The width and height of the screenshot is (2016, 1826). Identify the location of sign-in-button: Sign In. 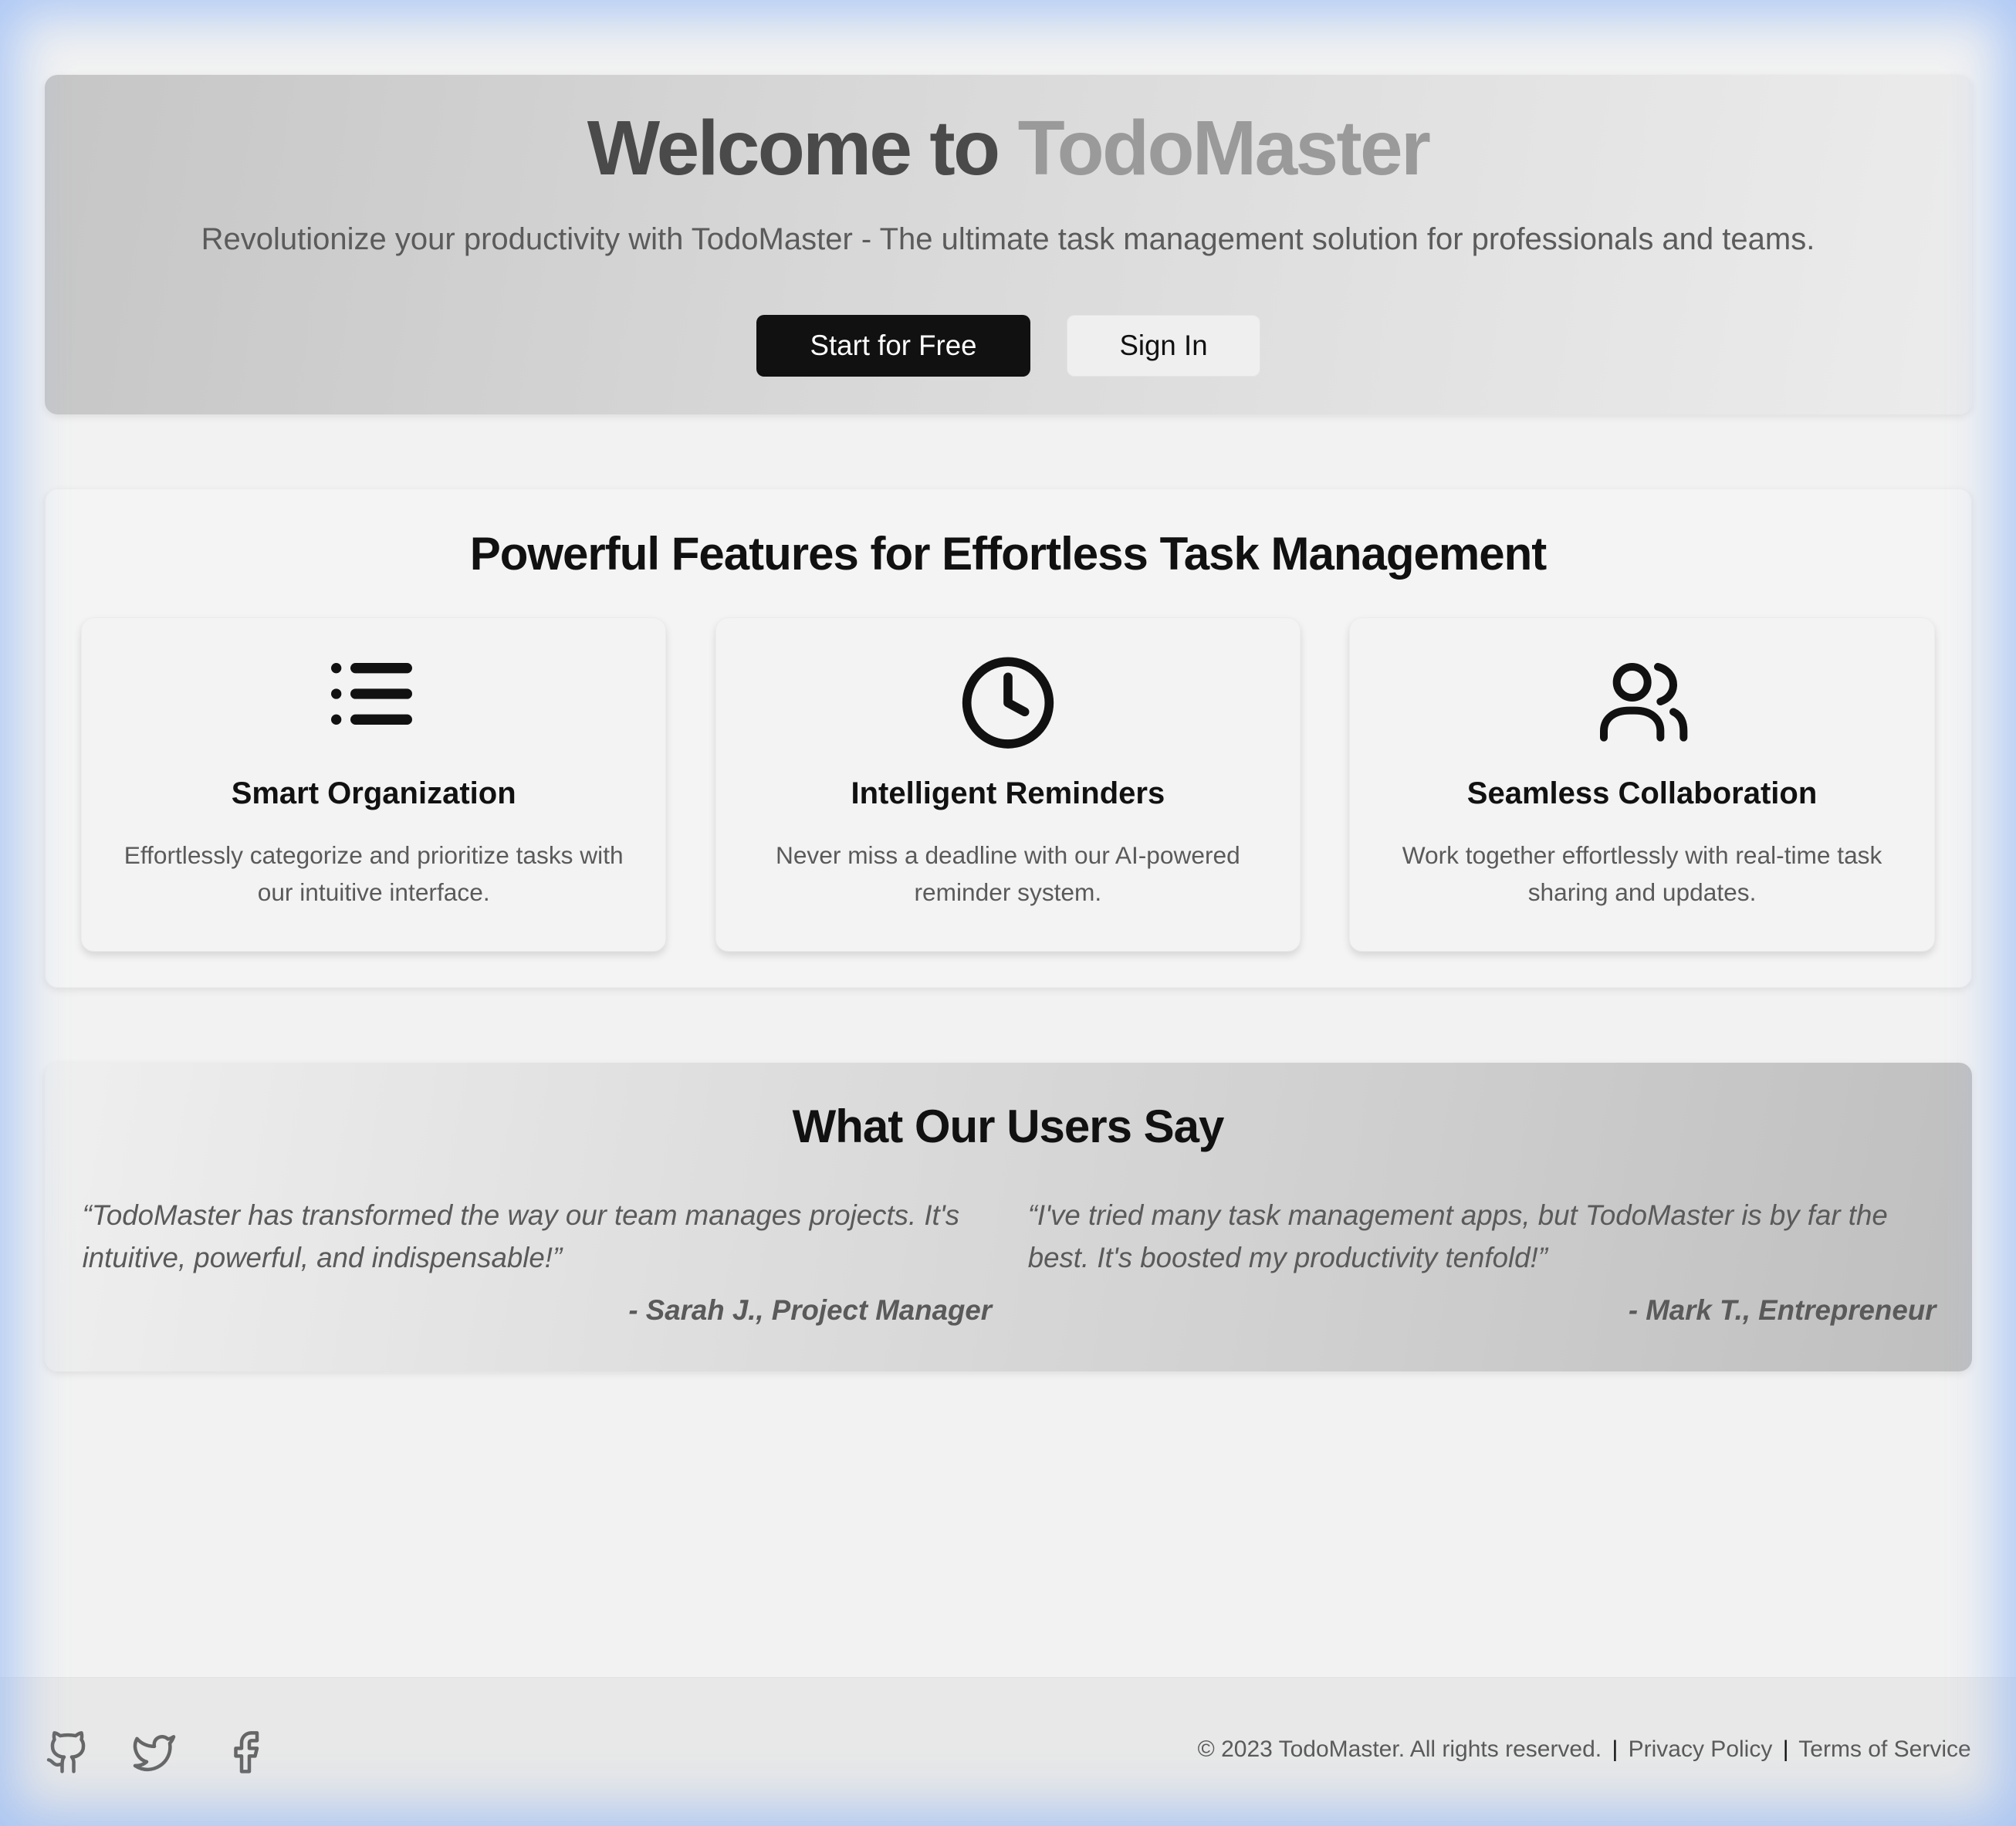
(1163, 346).